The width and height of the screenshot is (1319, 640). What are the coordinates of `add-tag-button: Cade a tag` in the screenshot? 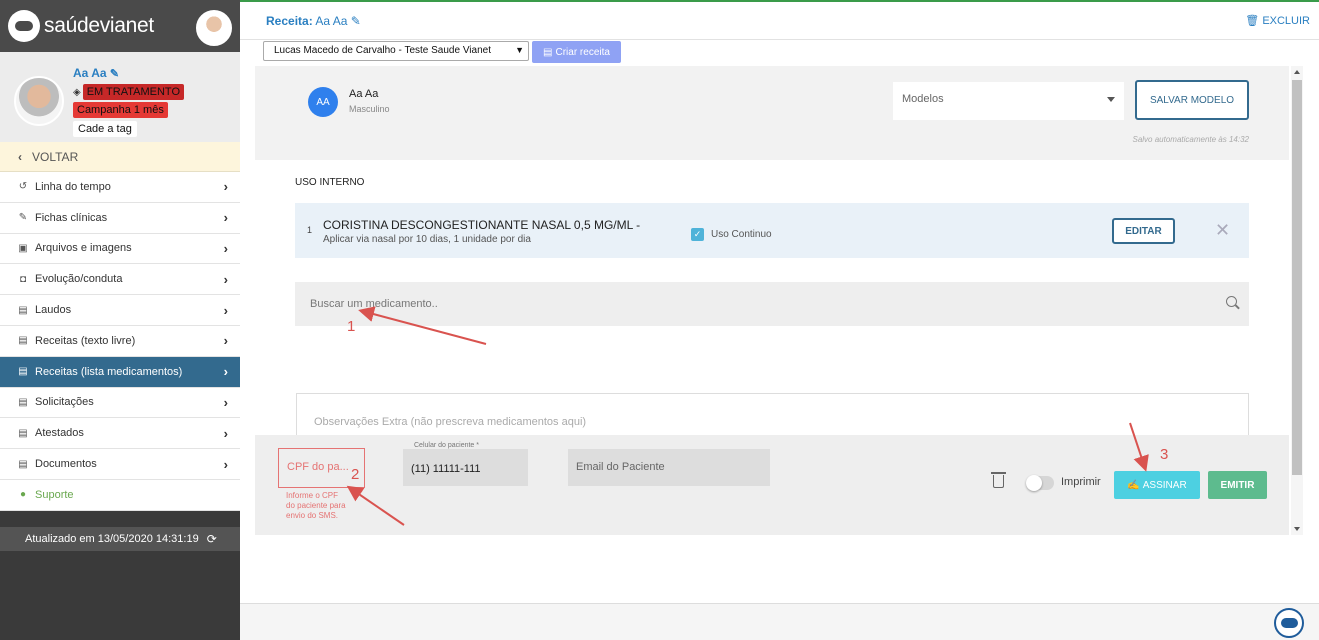 It's located at (105, 129).